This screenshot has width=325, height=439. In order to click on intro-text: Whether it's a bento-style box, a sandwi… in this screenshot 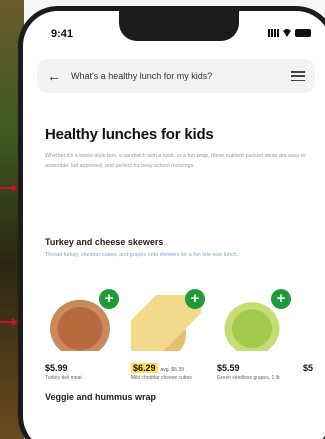, I will do `click(175, 161)`.